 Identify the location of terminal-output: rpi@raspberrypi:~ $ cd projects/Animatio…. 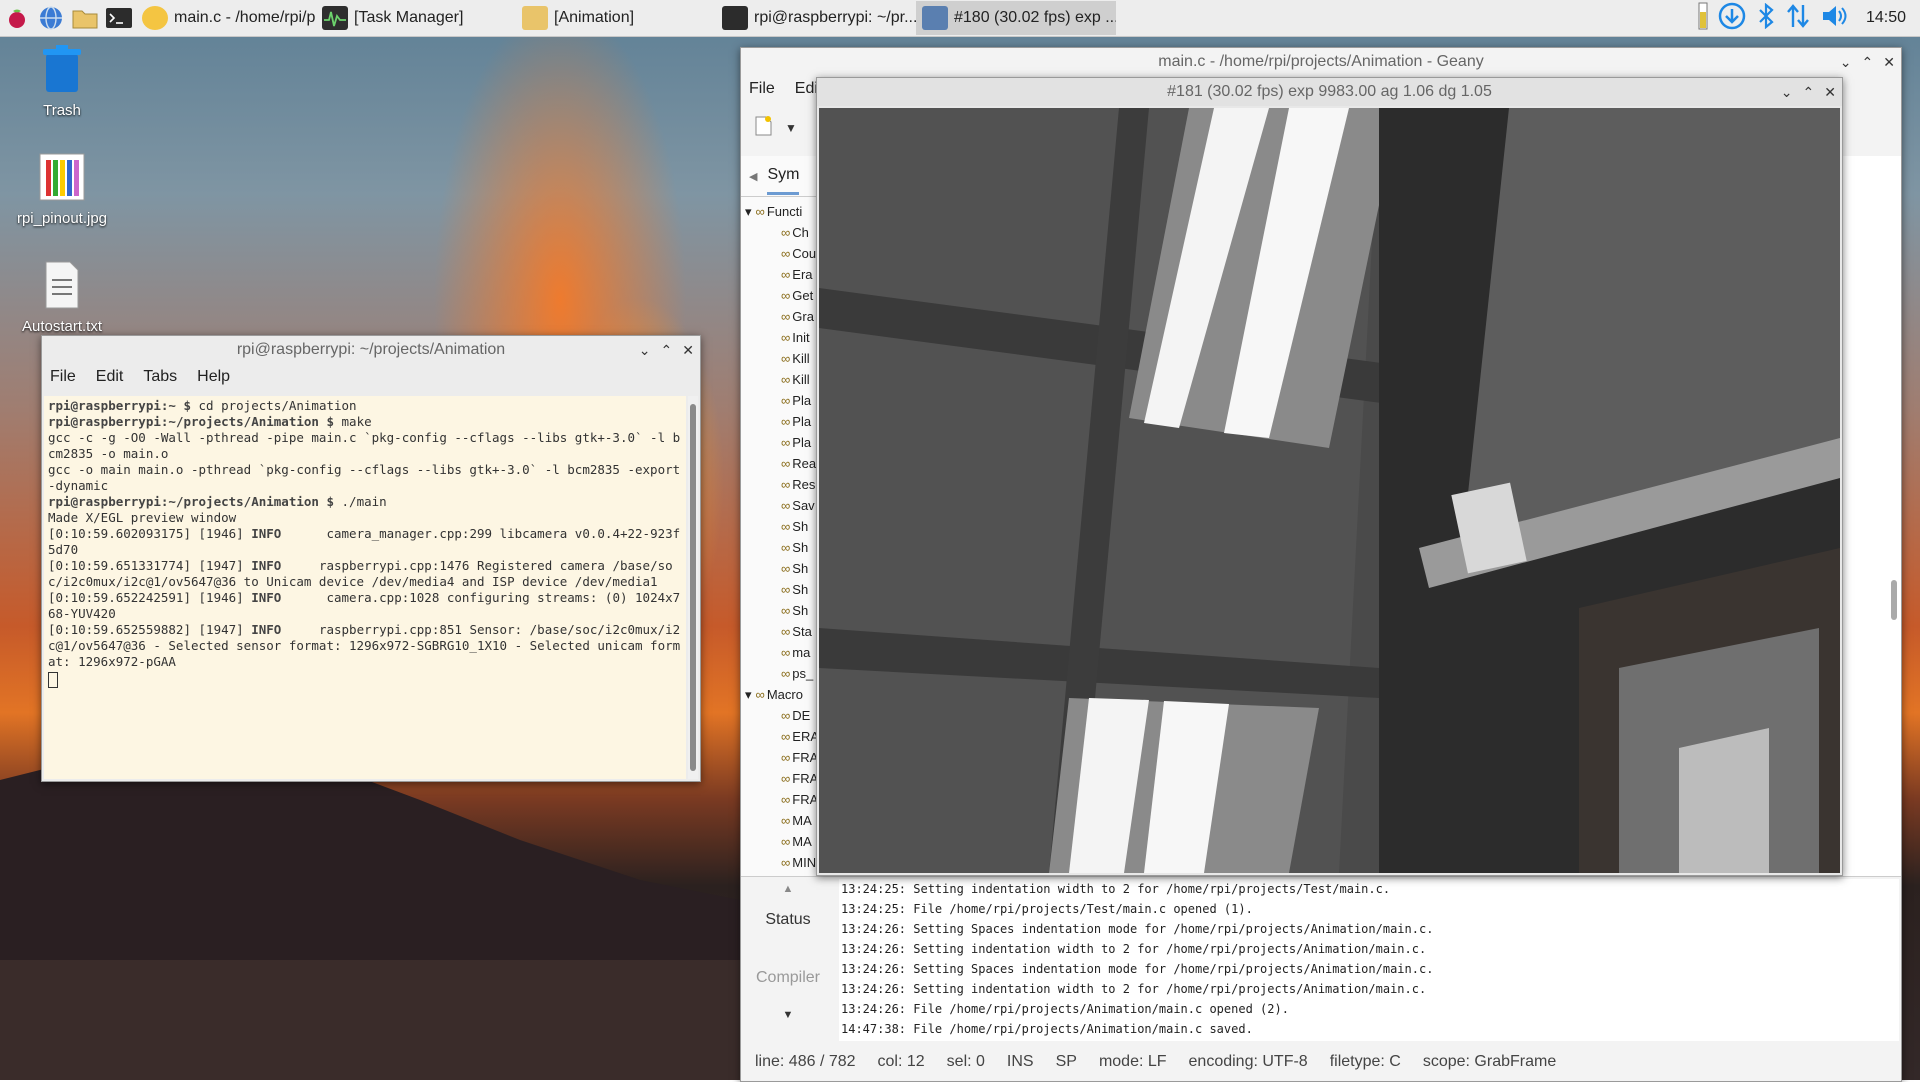
(365, 587).